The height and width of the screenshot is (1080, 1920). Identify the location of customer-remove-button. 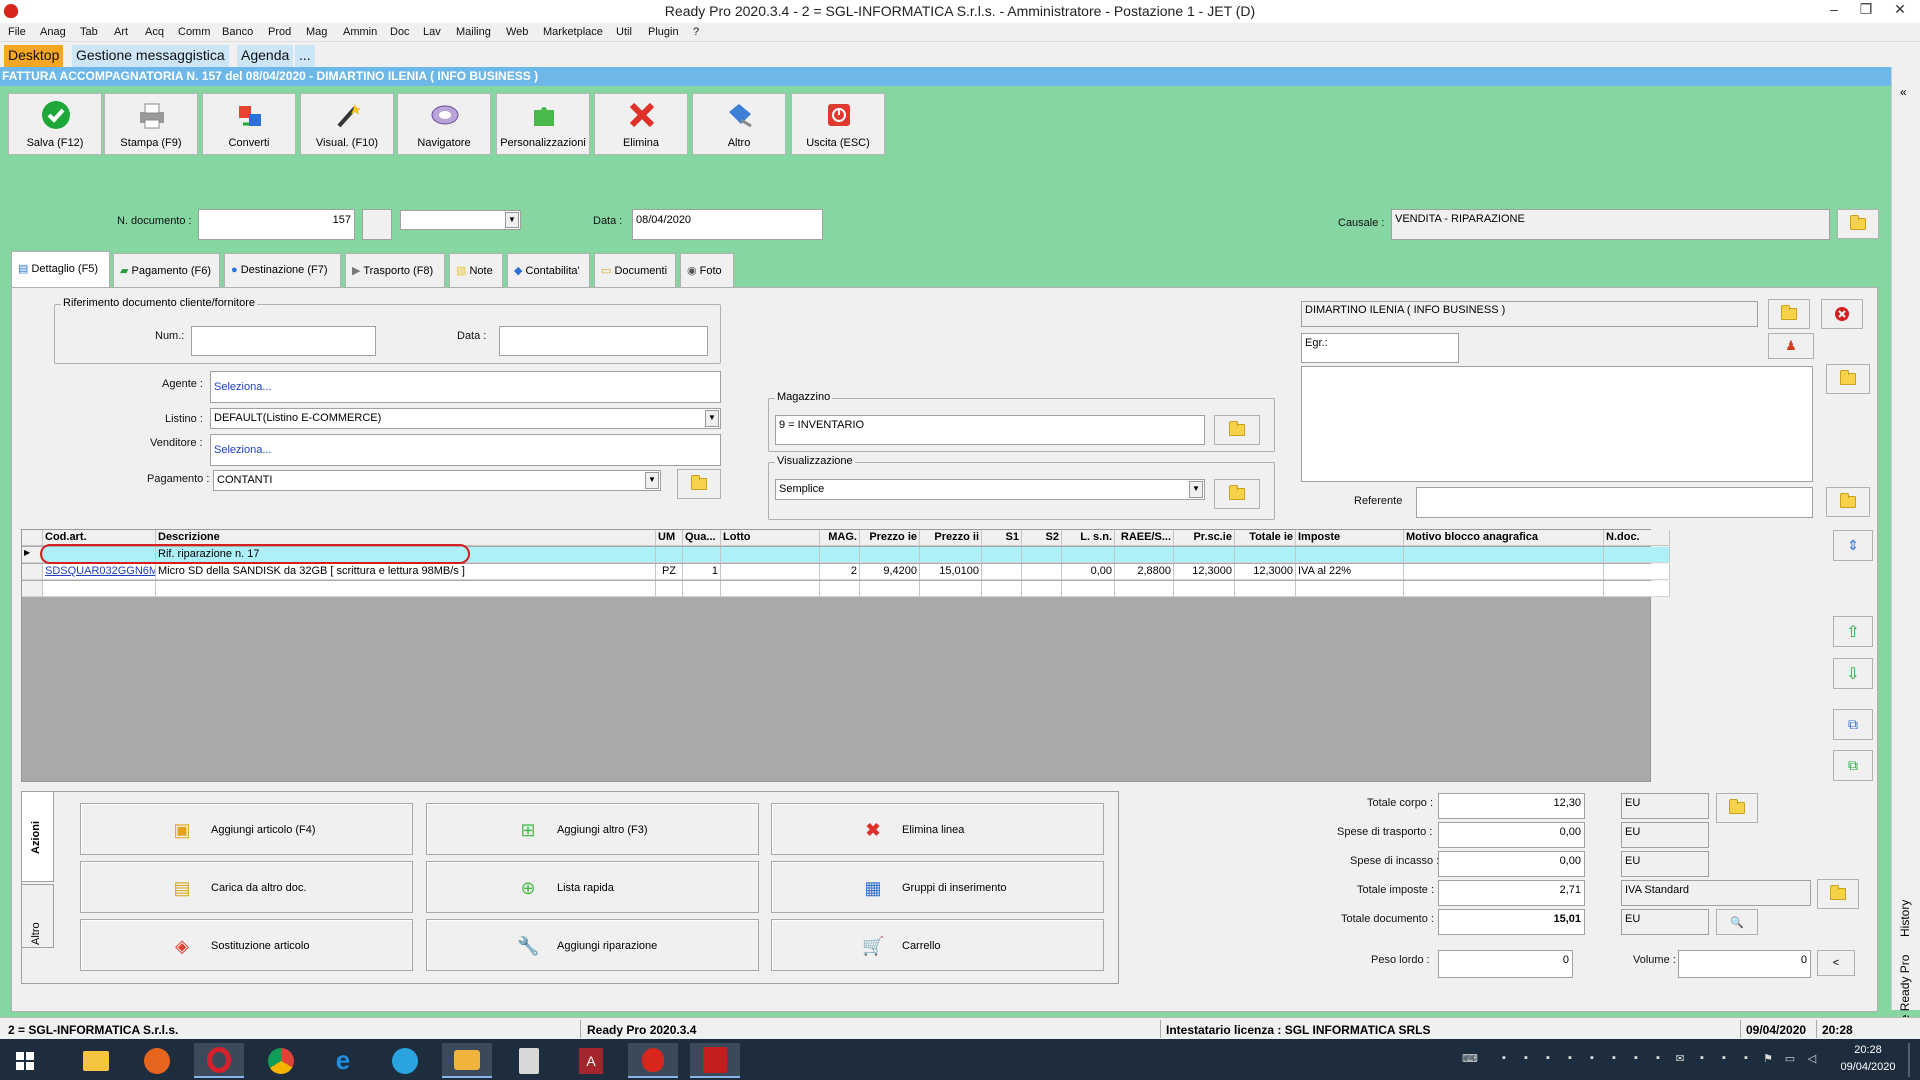
(1842, 314).